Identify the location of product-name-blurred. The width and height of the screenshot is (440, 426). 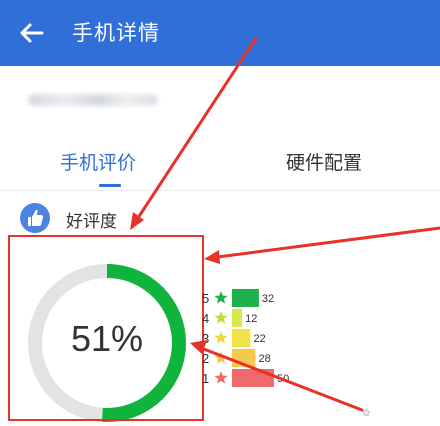
(93, 100).